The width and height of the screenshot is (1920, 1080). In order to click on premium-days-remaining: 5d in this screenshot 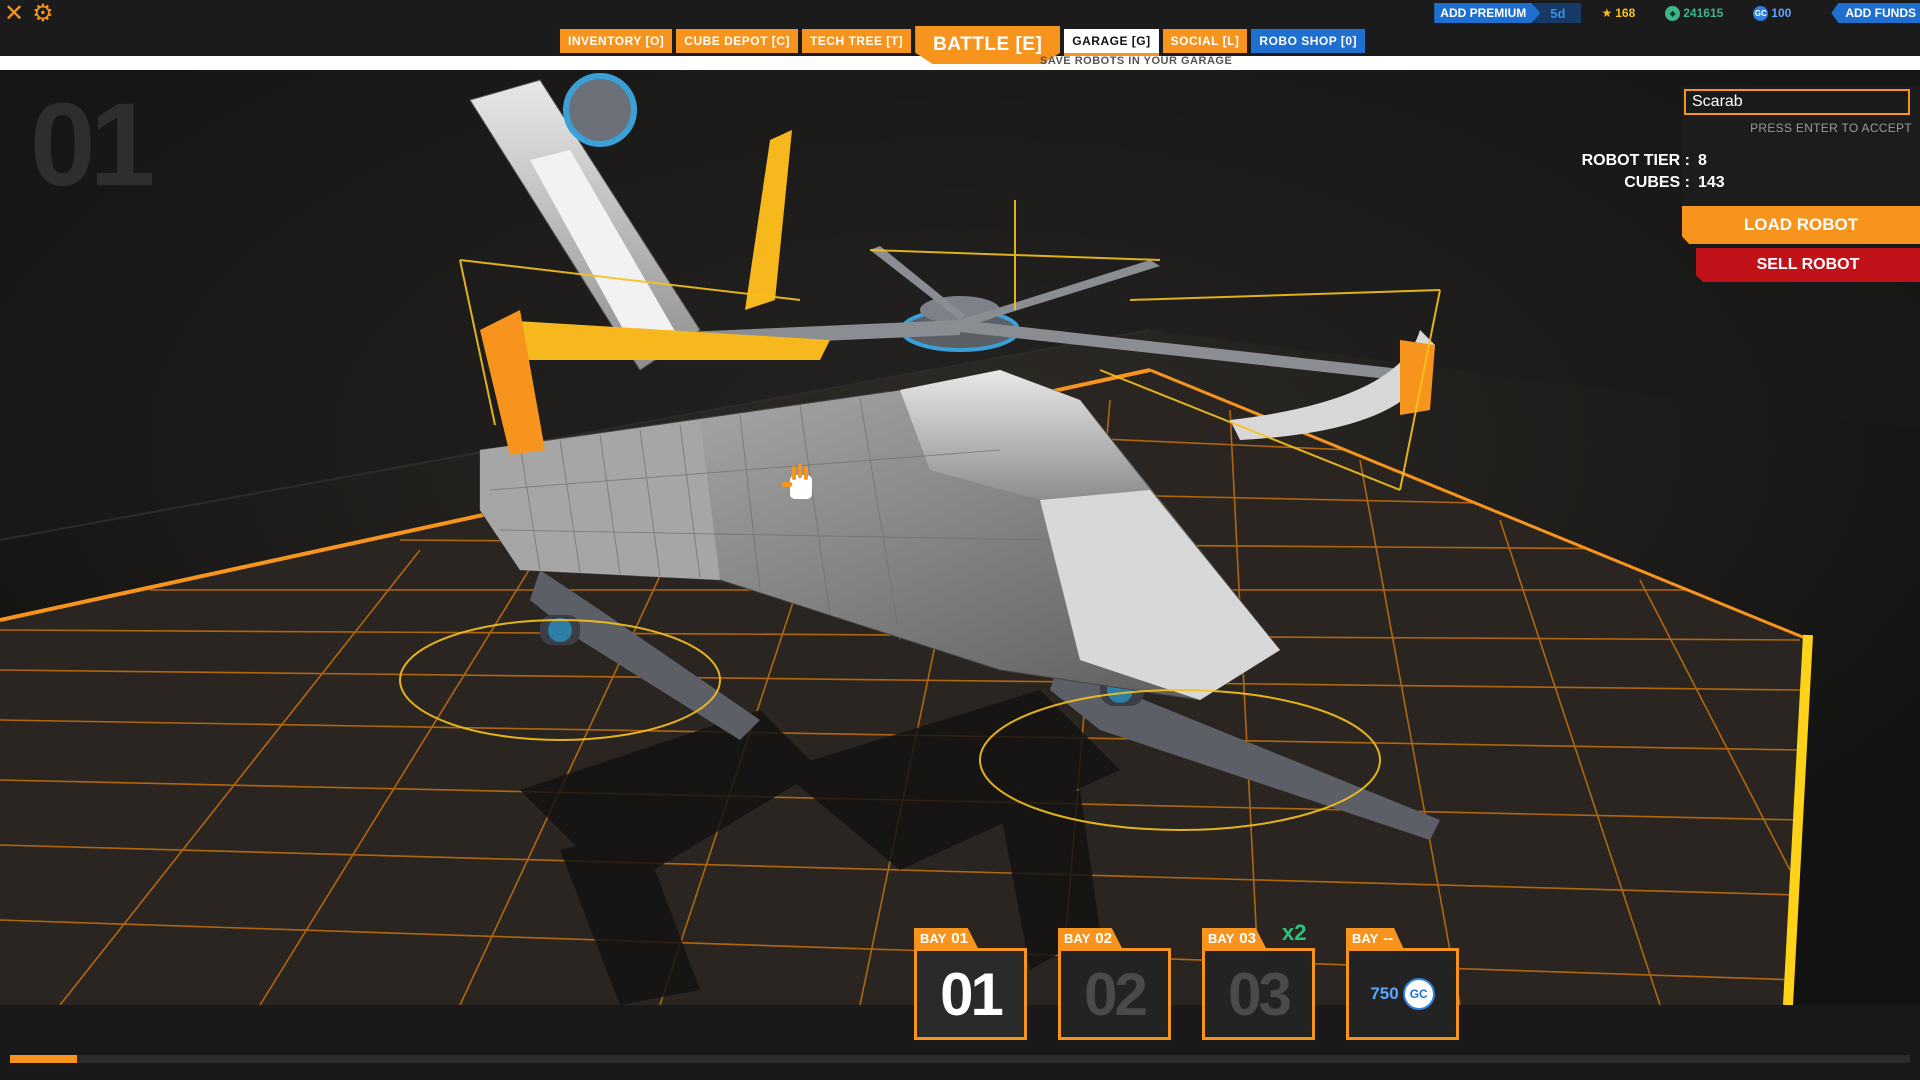, I will do `click(1558, 13)`.